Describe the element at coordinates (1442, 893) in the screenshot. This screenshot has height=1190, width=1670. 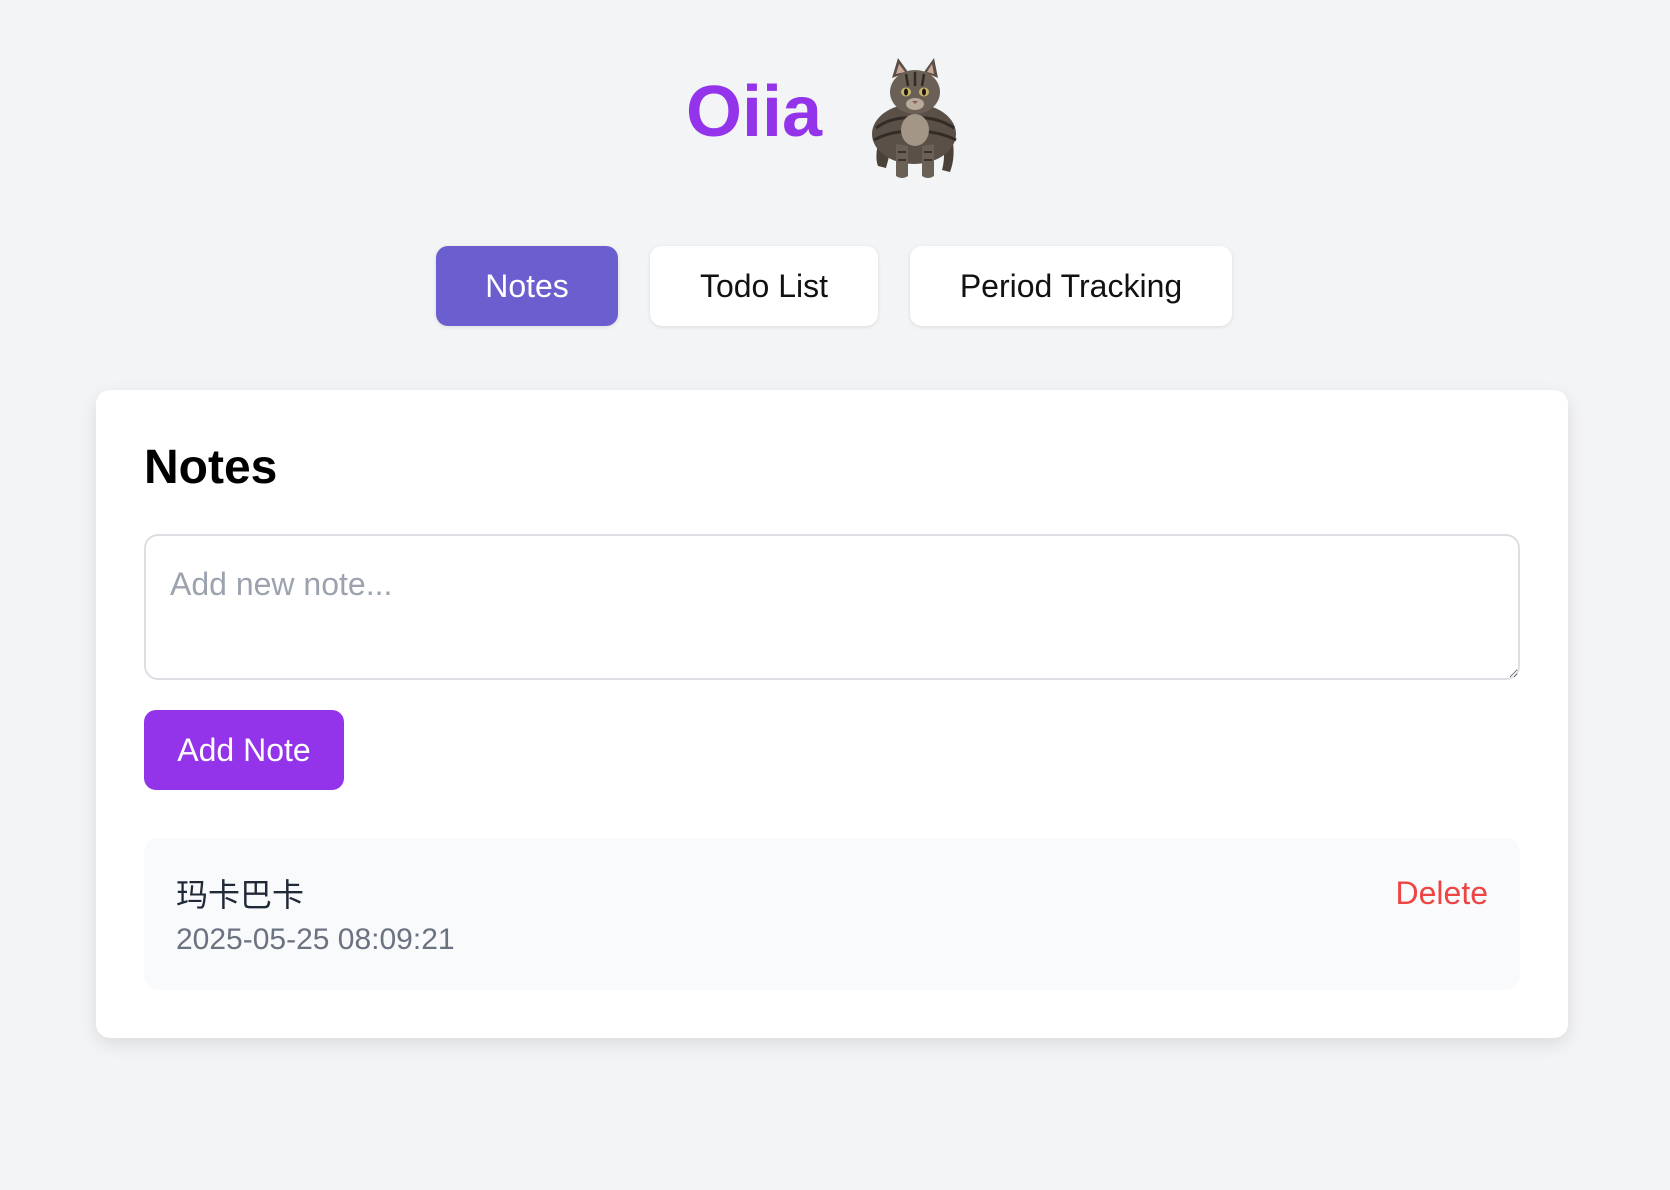
I see `delete-button: Delete` at that location.